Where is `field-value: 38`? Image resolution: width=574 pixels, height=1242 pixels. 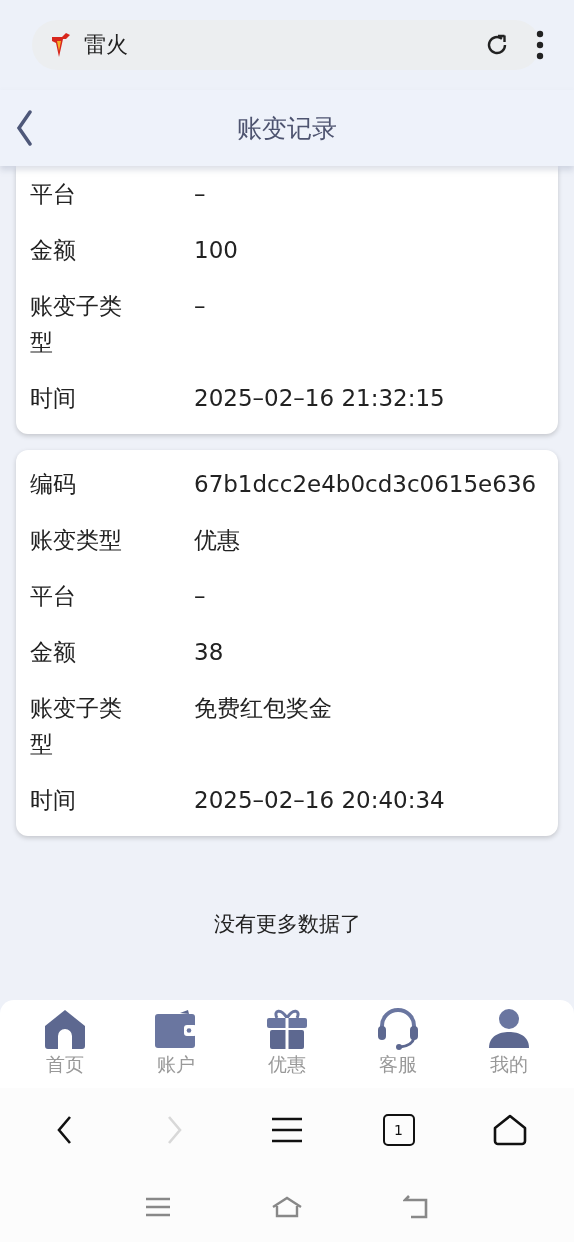 field-value: 38 is located at coordinates (209, 652).